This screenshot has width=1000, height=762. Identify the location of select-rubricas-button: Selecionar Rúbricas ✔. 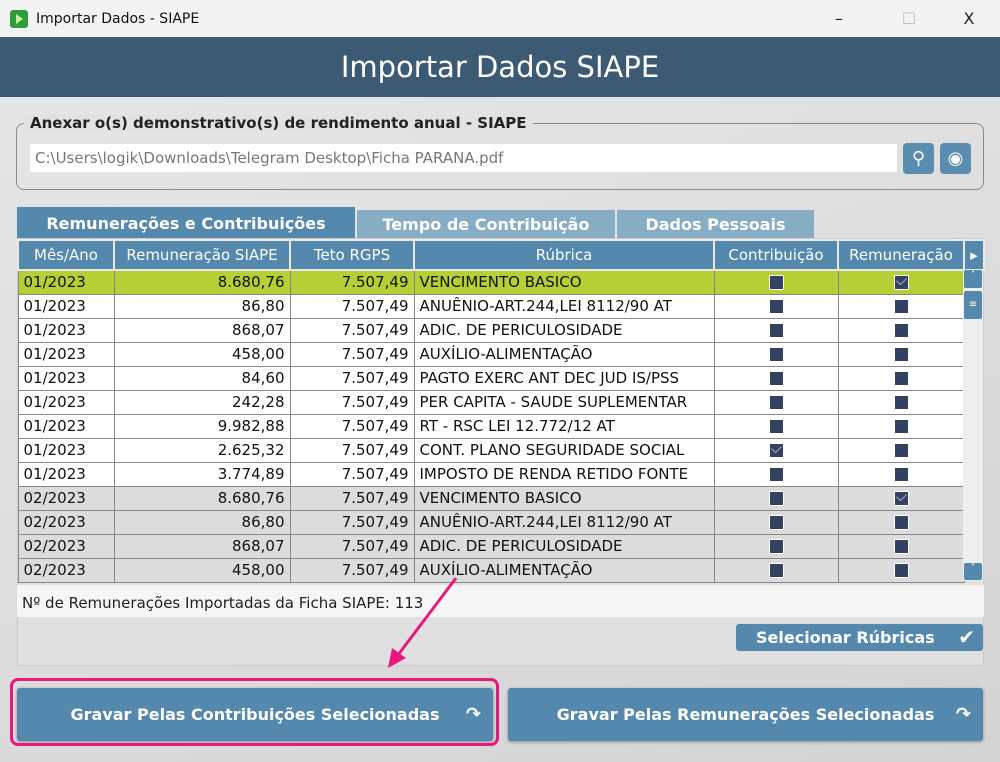
(859, 637).